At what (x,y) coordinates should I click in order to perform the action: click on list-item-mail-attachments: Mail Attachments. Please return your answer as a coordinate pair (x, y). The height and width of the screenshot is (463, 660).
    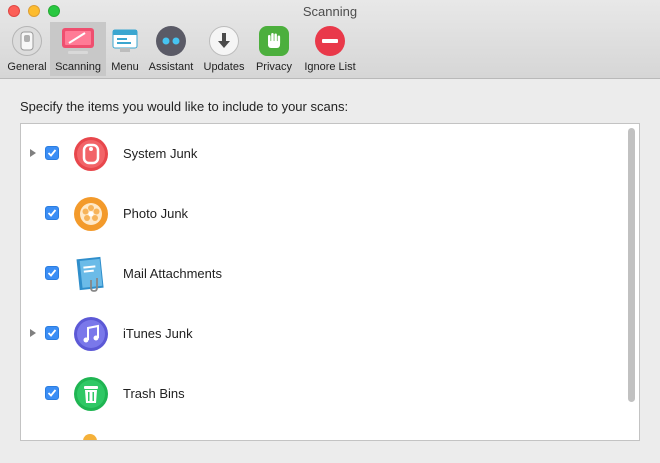
    Looking at the image, I should click on (321, 274).